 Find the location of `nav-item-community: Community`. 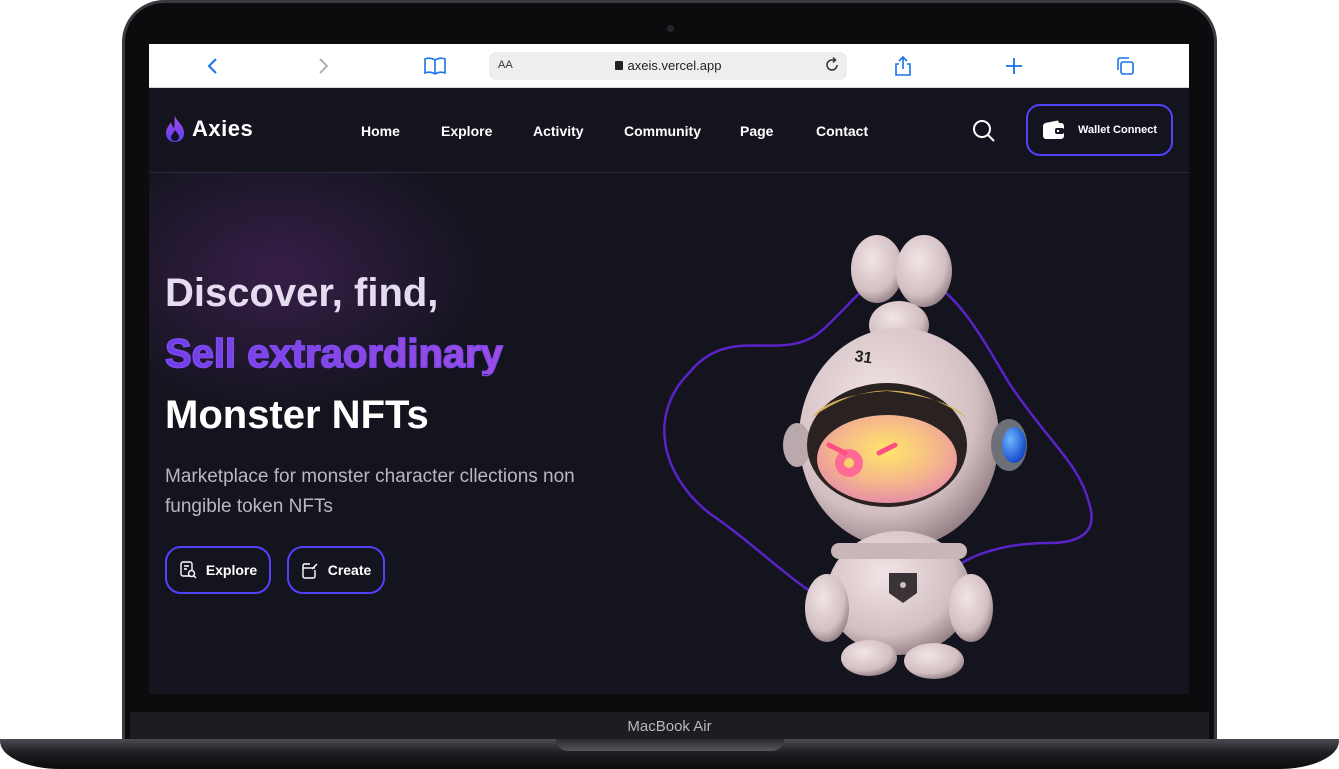

nav-item-community: Community is located at coordinates (662, 131).